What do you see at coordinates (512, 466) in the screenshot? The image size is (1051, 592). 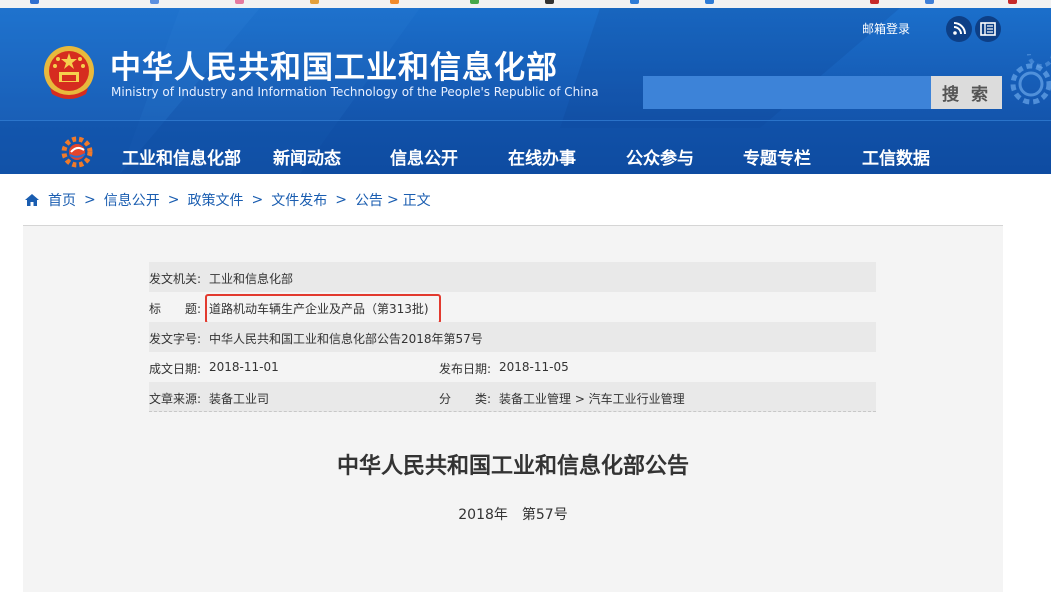 I see `document-title: 中华人民共和国工业和信息化部公告` at bounding box center [512, 466].